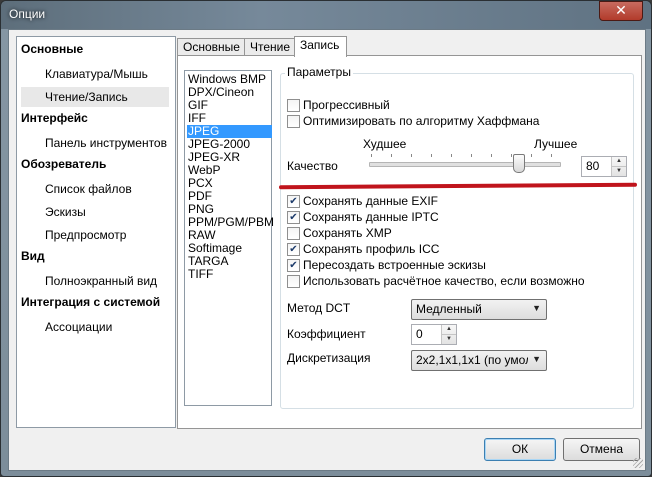 The image size is (652, 477). What do you see at coordinates (394, 265) in the screenshot?
I see `thumbnails-label: Пересоздать встроенные эскизы` at bounding box center [394, 265].